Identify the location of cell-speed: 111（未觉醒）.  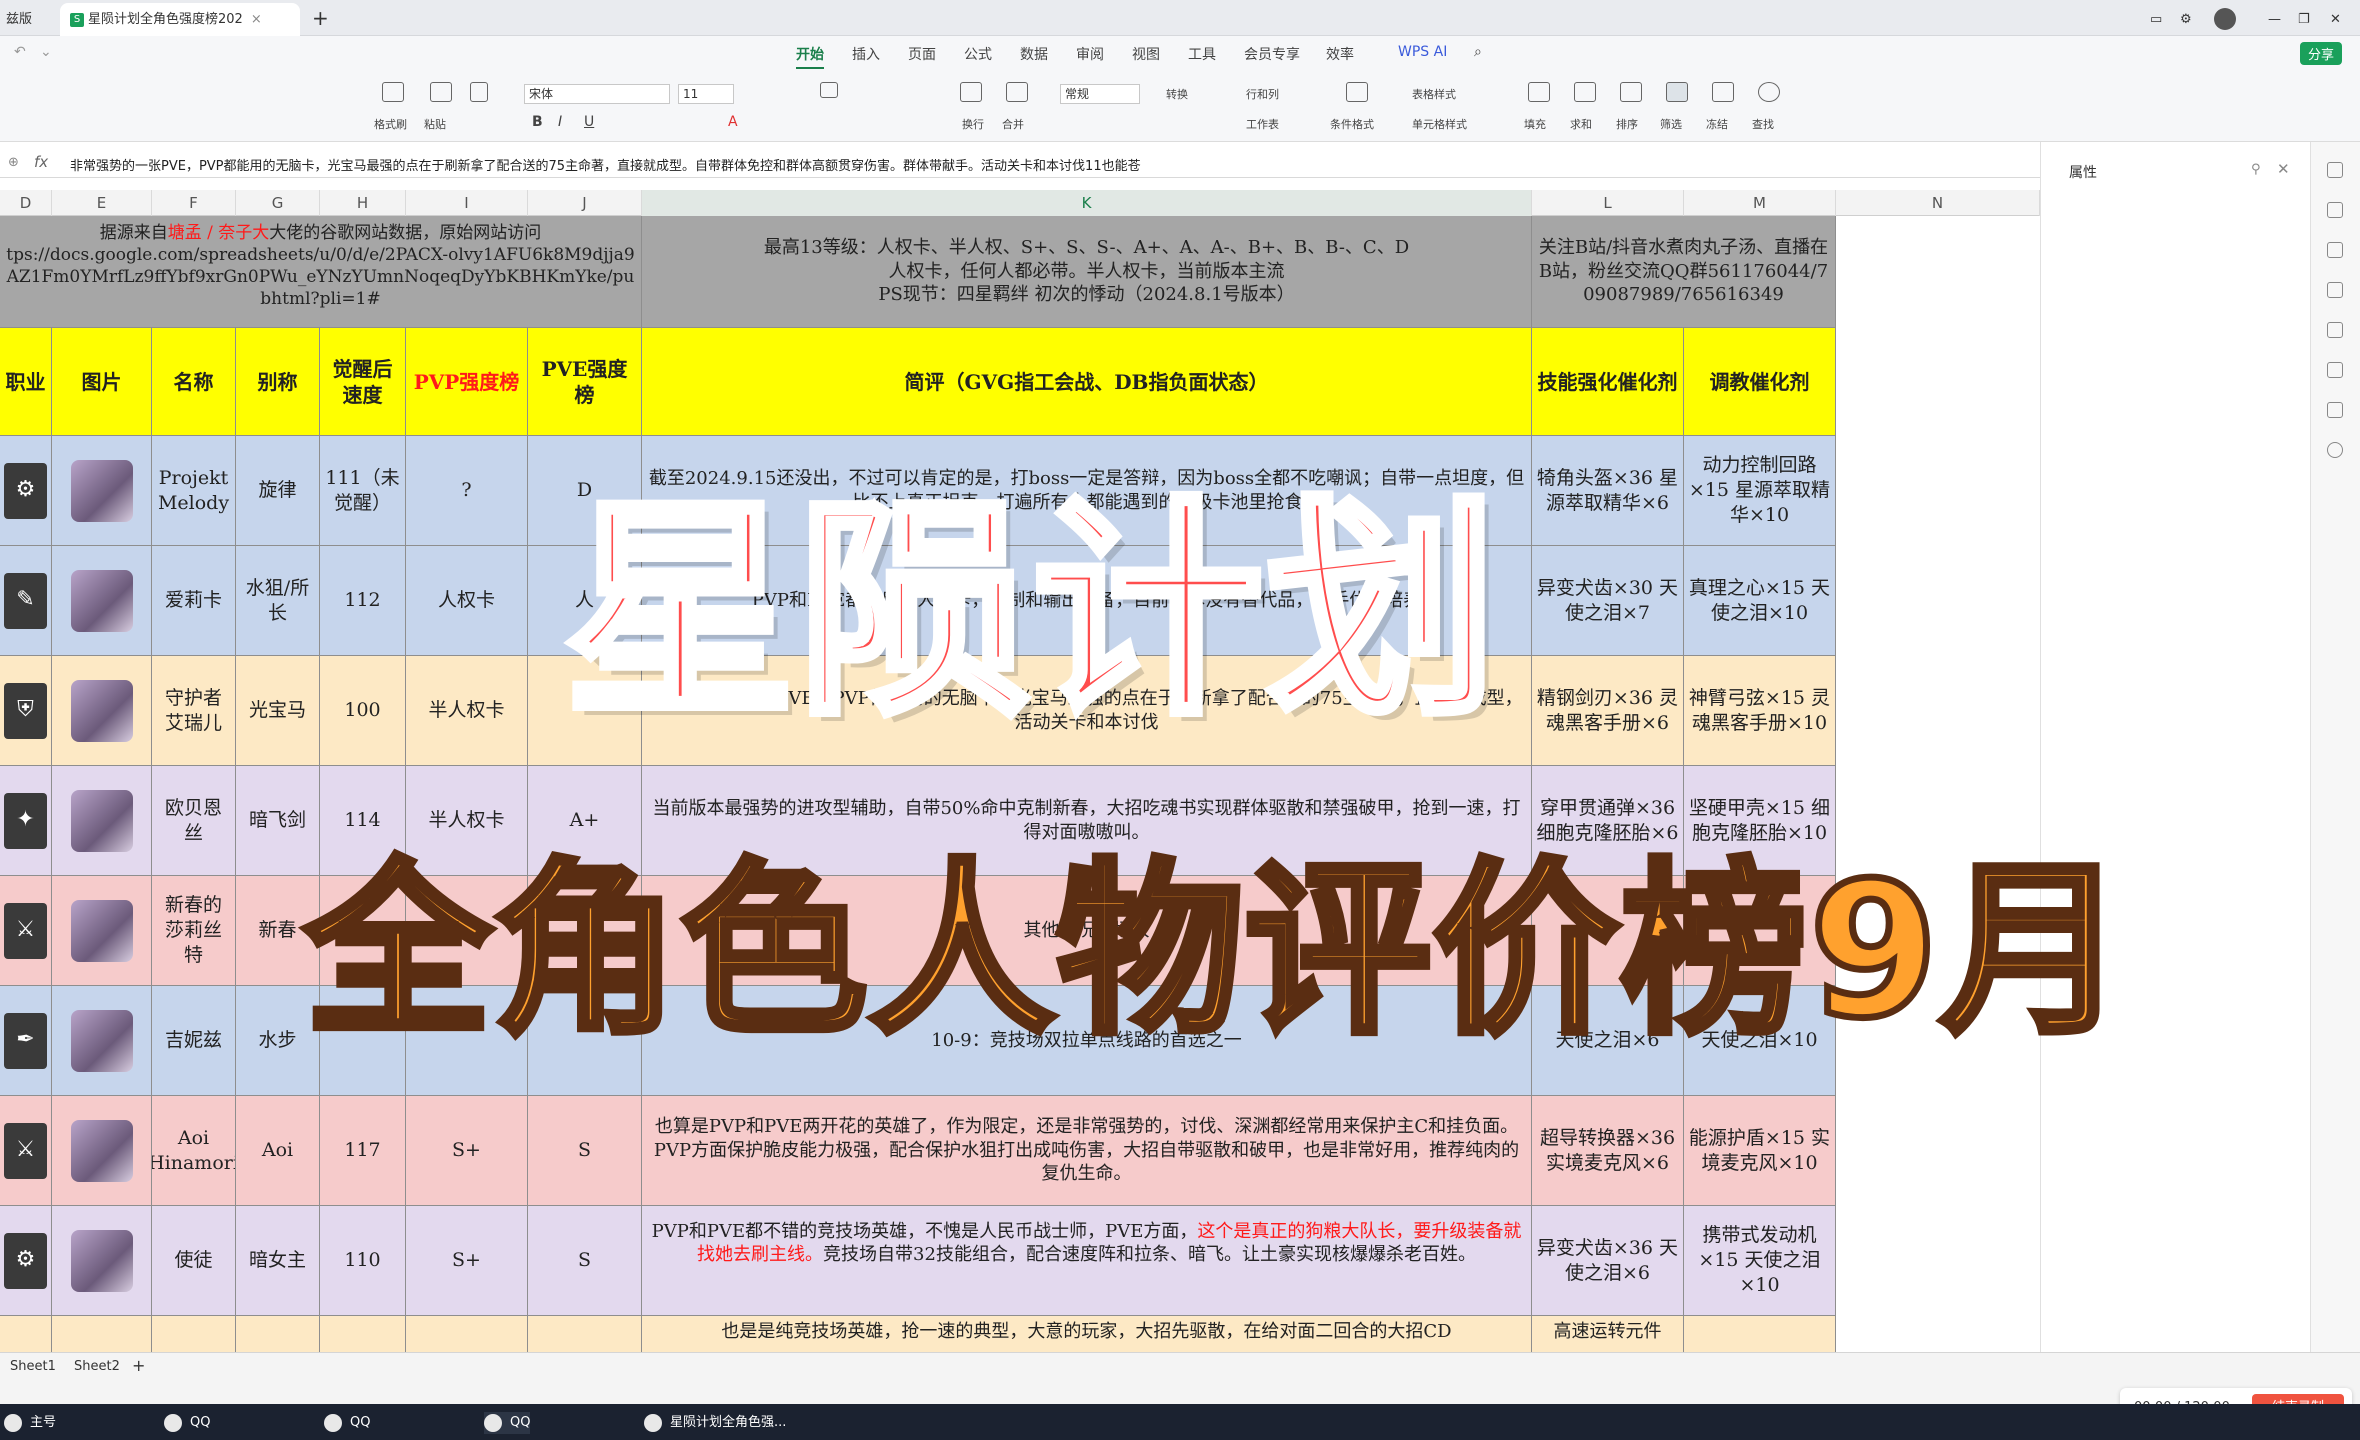
(363, 491).